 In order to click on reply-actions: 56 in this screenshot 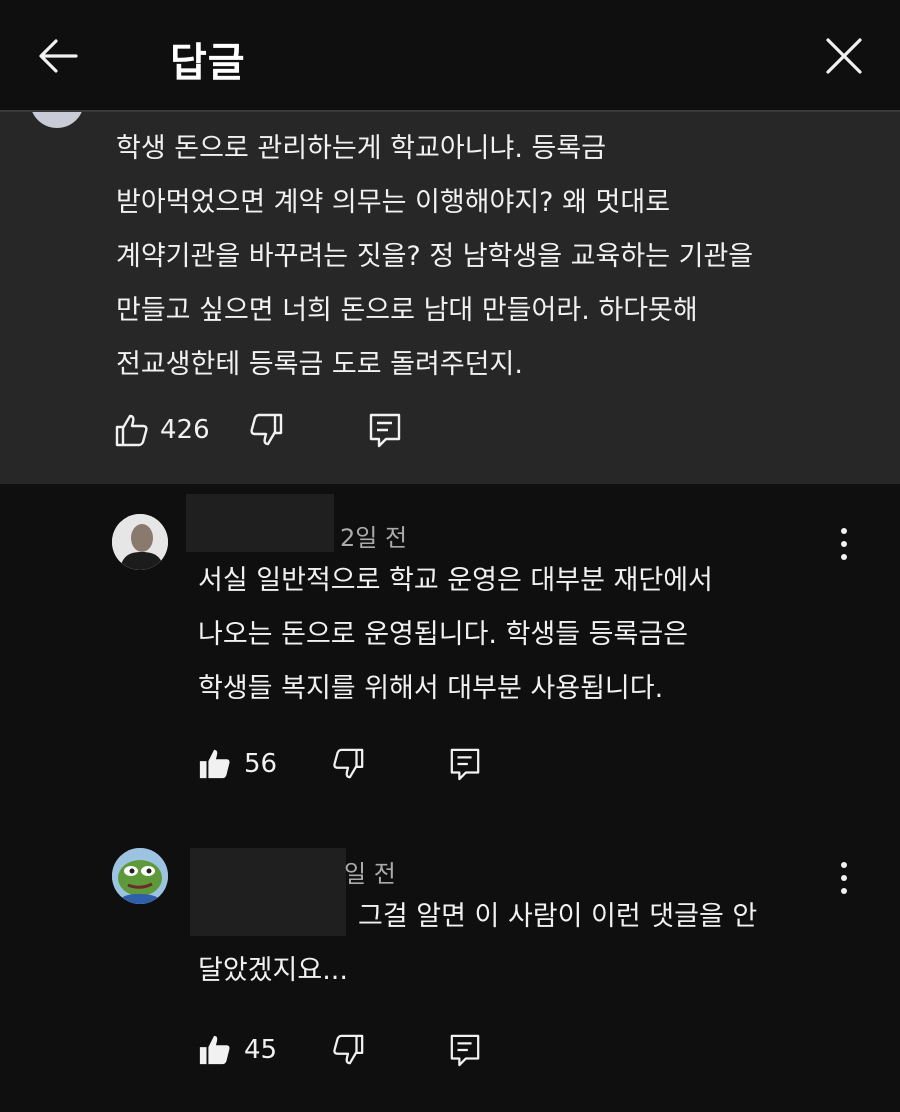, I will do `click(339, 764)`.